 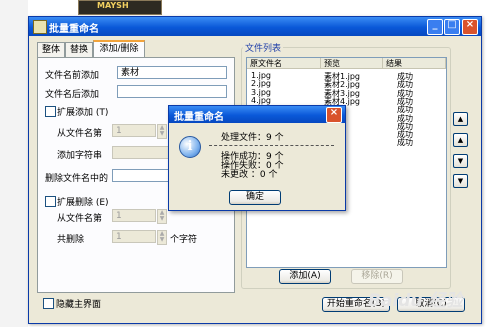 What do you see at coordinates (414, 63) in the screenshot?
I see `column-result: 结果` at bounding box center [414, 63].